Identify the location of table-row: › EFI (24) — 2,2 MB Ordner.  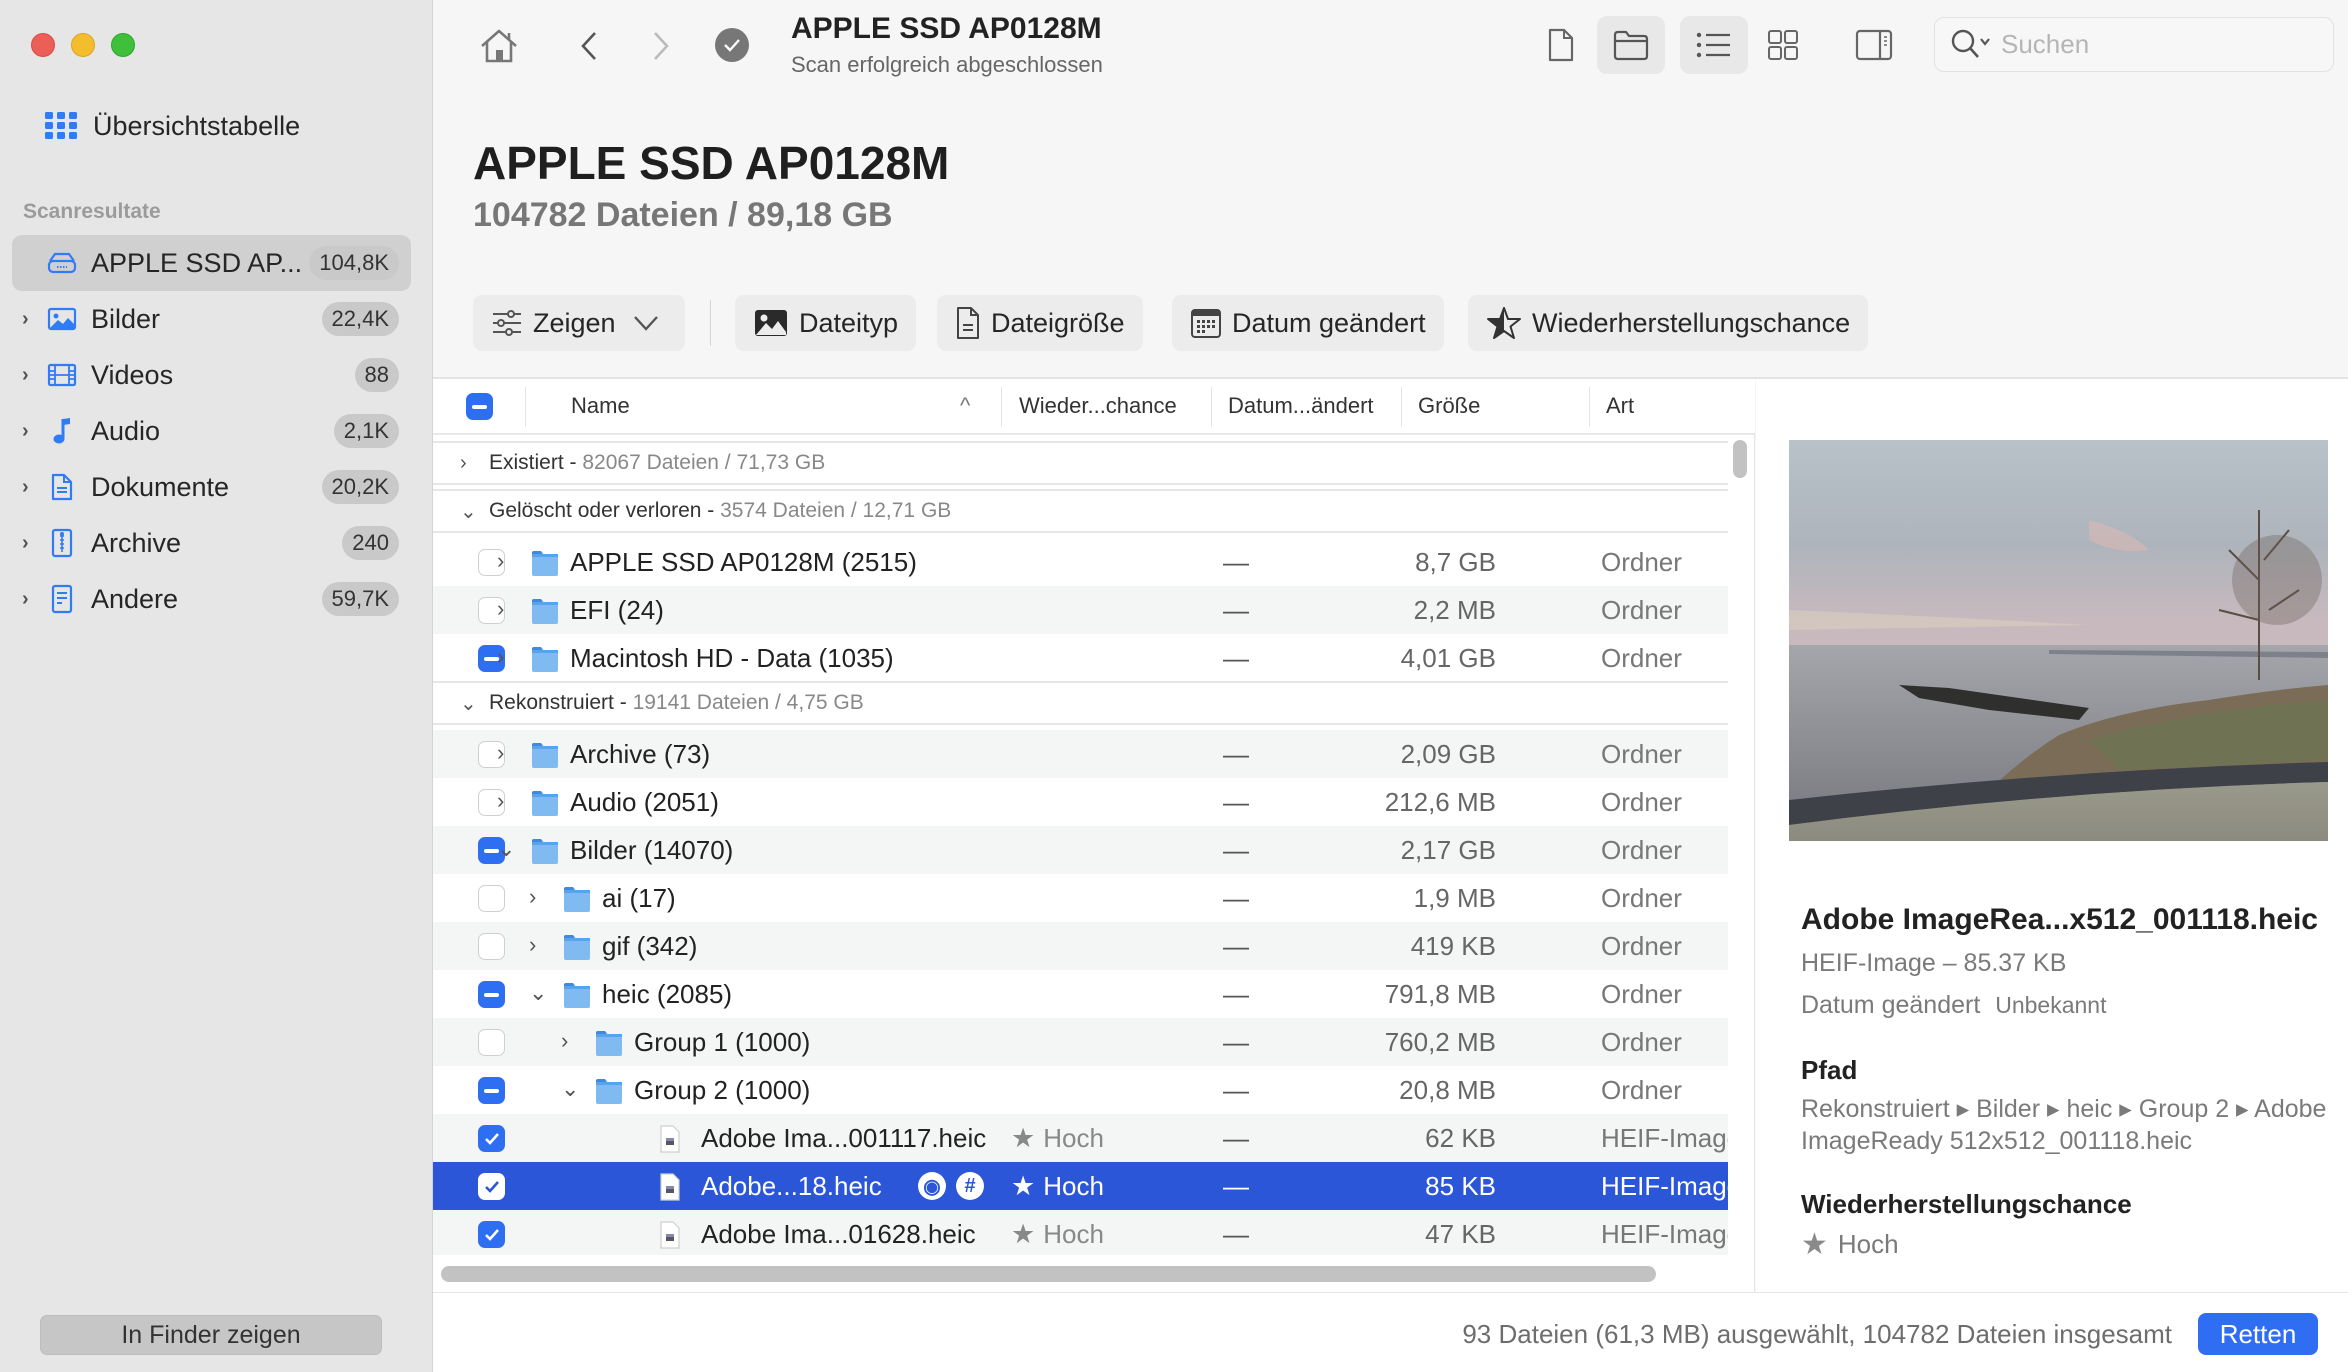
(1080, 610).